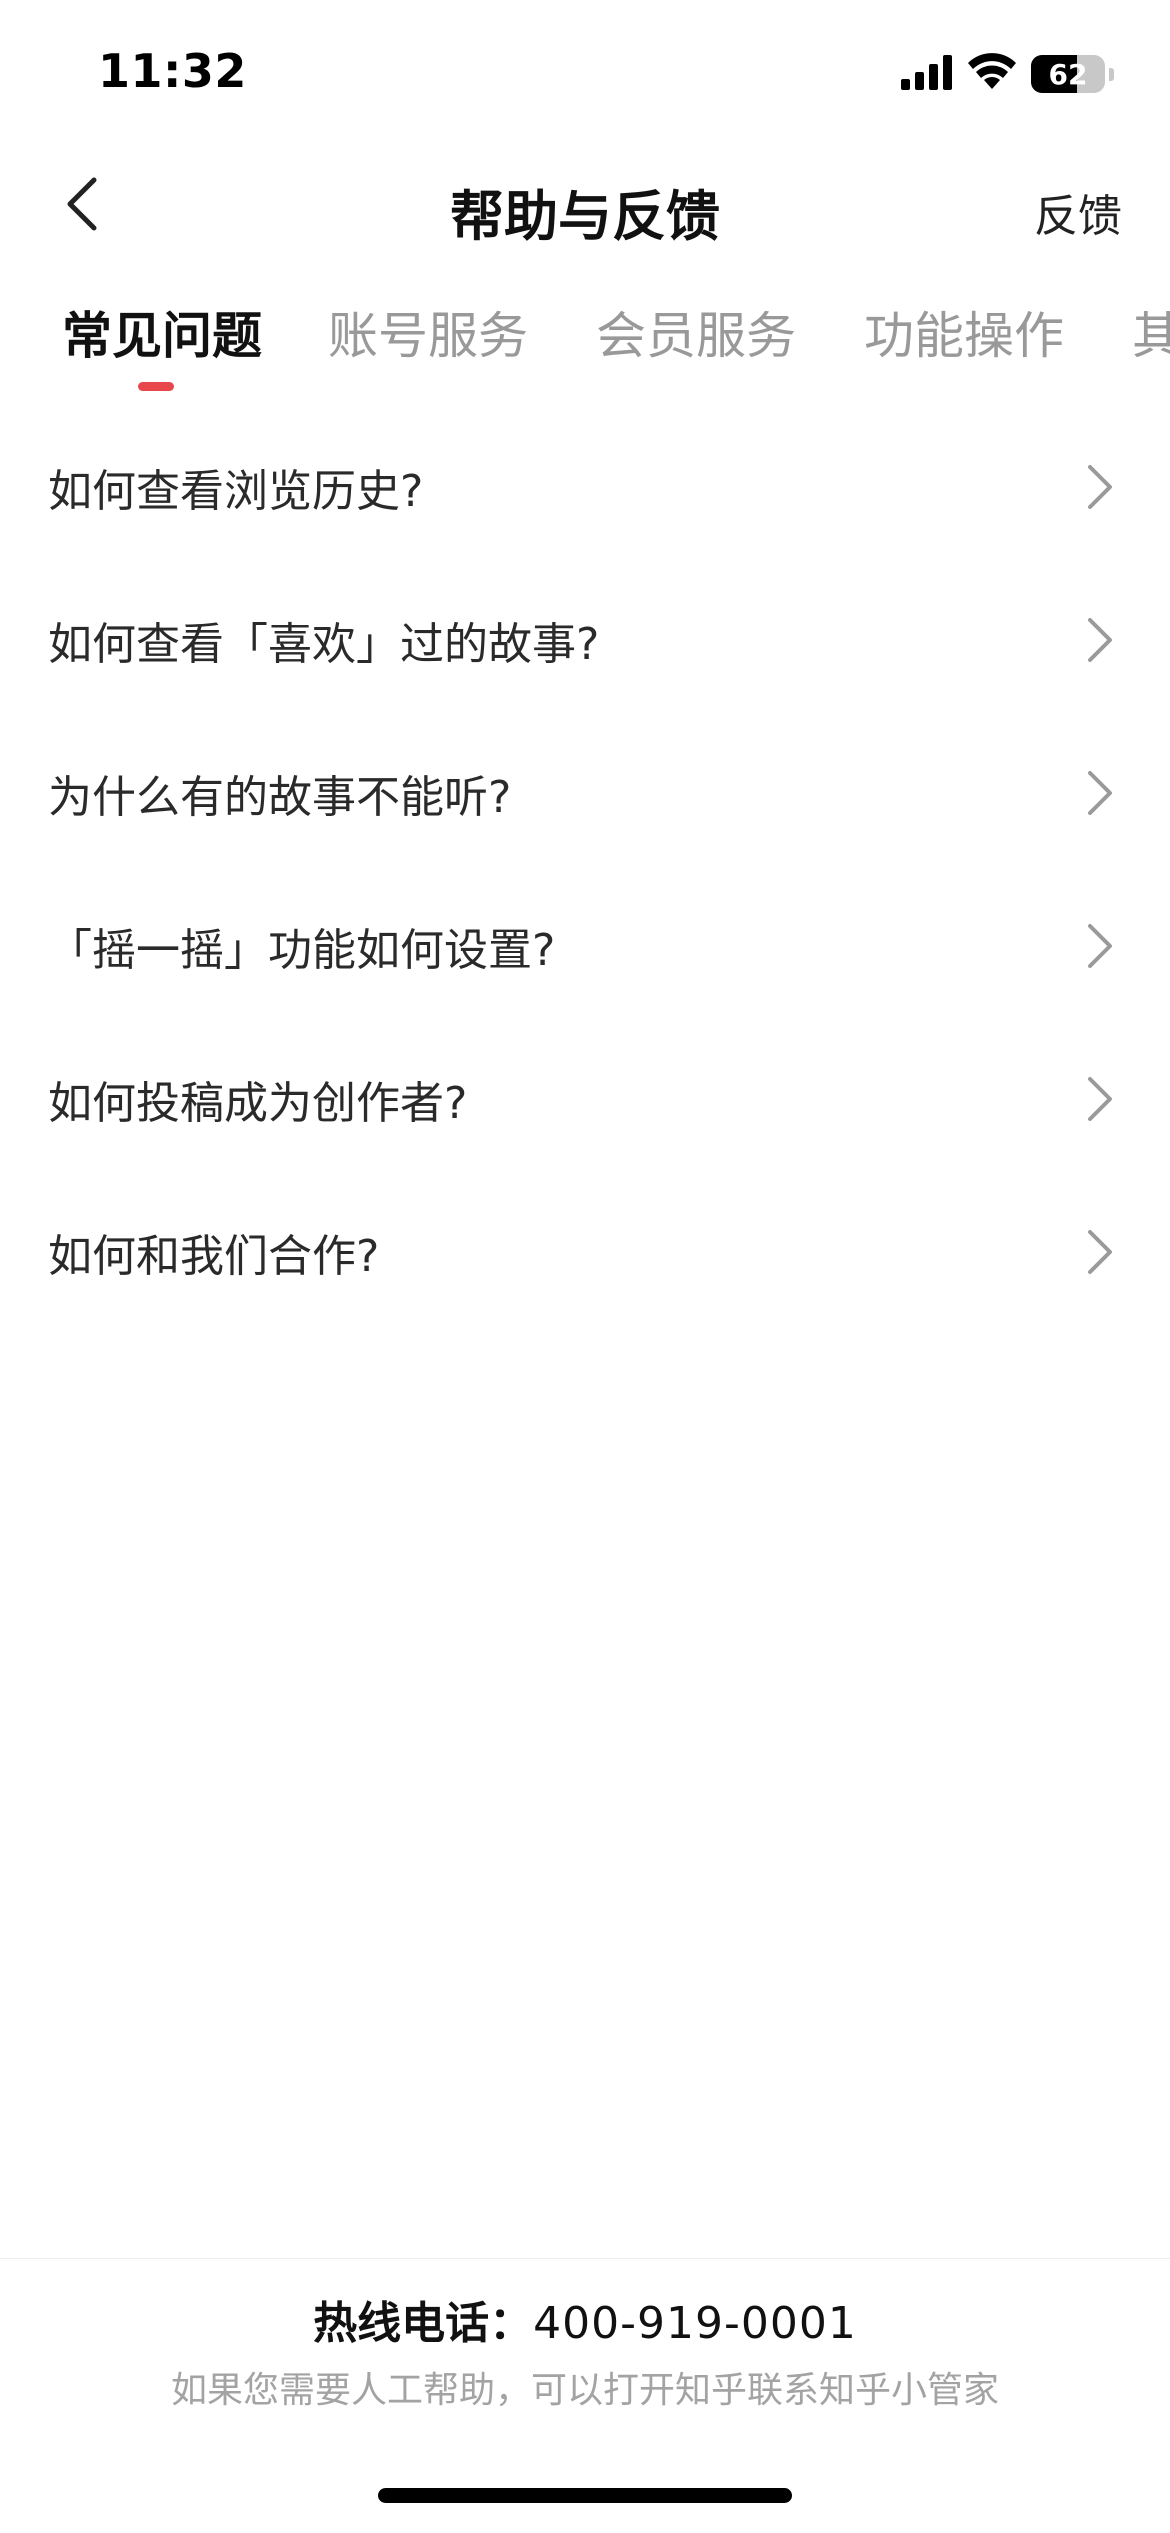  Describe the element at coordinates (162, 346) in the screenshot. I see `tab-faq: 常见问题` at that location.